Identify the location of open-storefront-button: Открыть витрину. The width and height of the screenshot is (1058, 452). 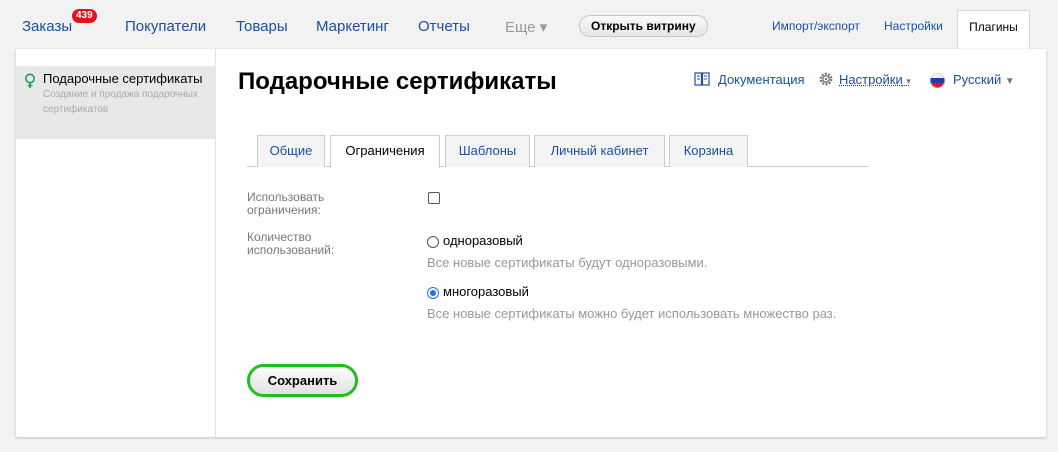
(643, 26).